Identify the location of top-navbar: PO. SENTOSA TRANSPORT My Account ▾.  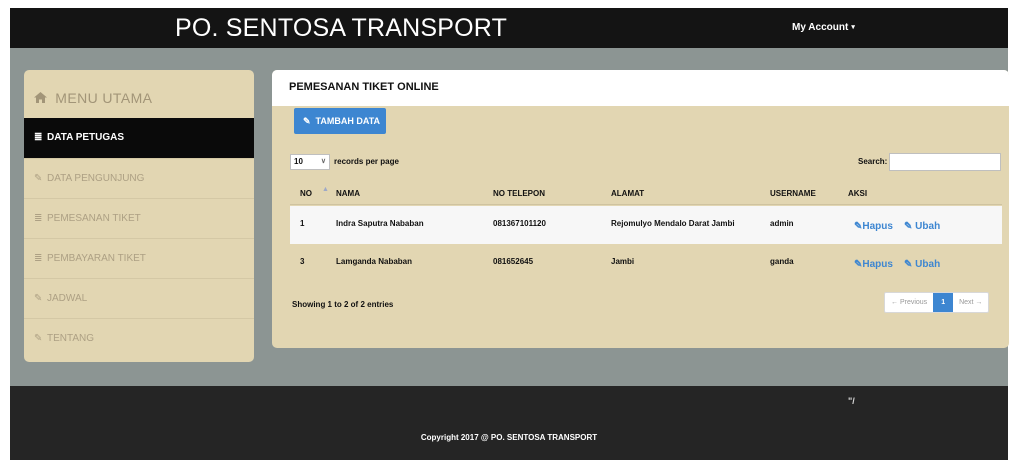
(509, 28).